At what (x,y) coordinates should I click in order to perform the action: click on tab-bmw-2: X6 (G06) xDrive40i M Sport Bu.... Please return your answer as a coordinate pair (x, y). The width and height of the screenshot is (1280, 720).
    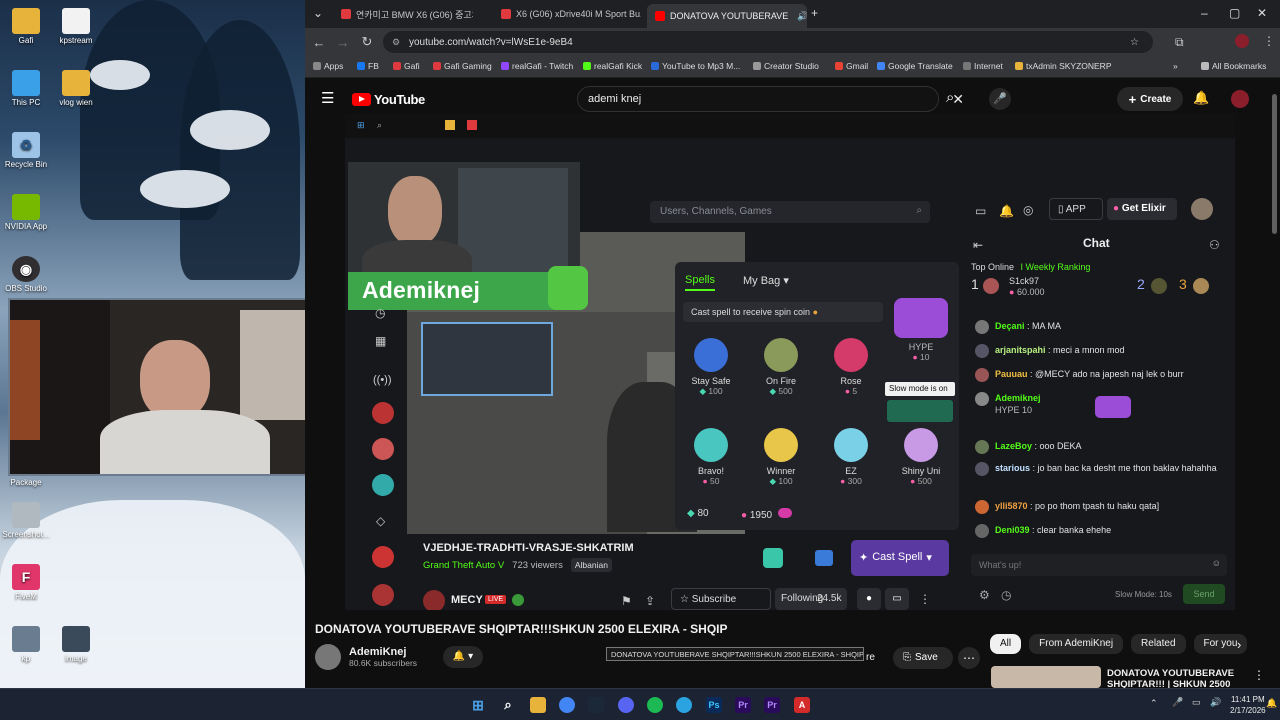
    Looking at the image, I should click on (567, 14).